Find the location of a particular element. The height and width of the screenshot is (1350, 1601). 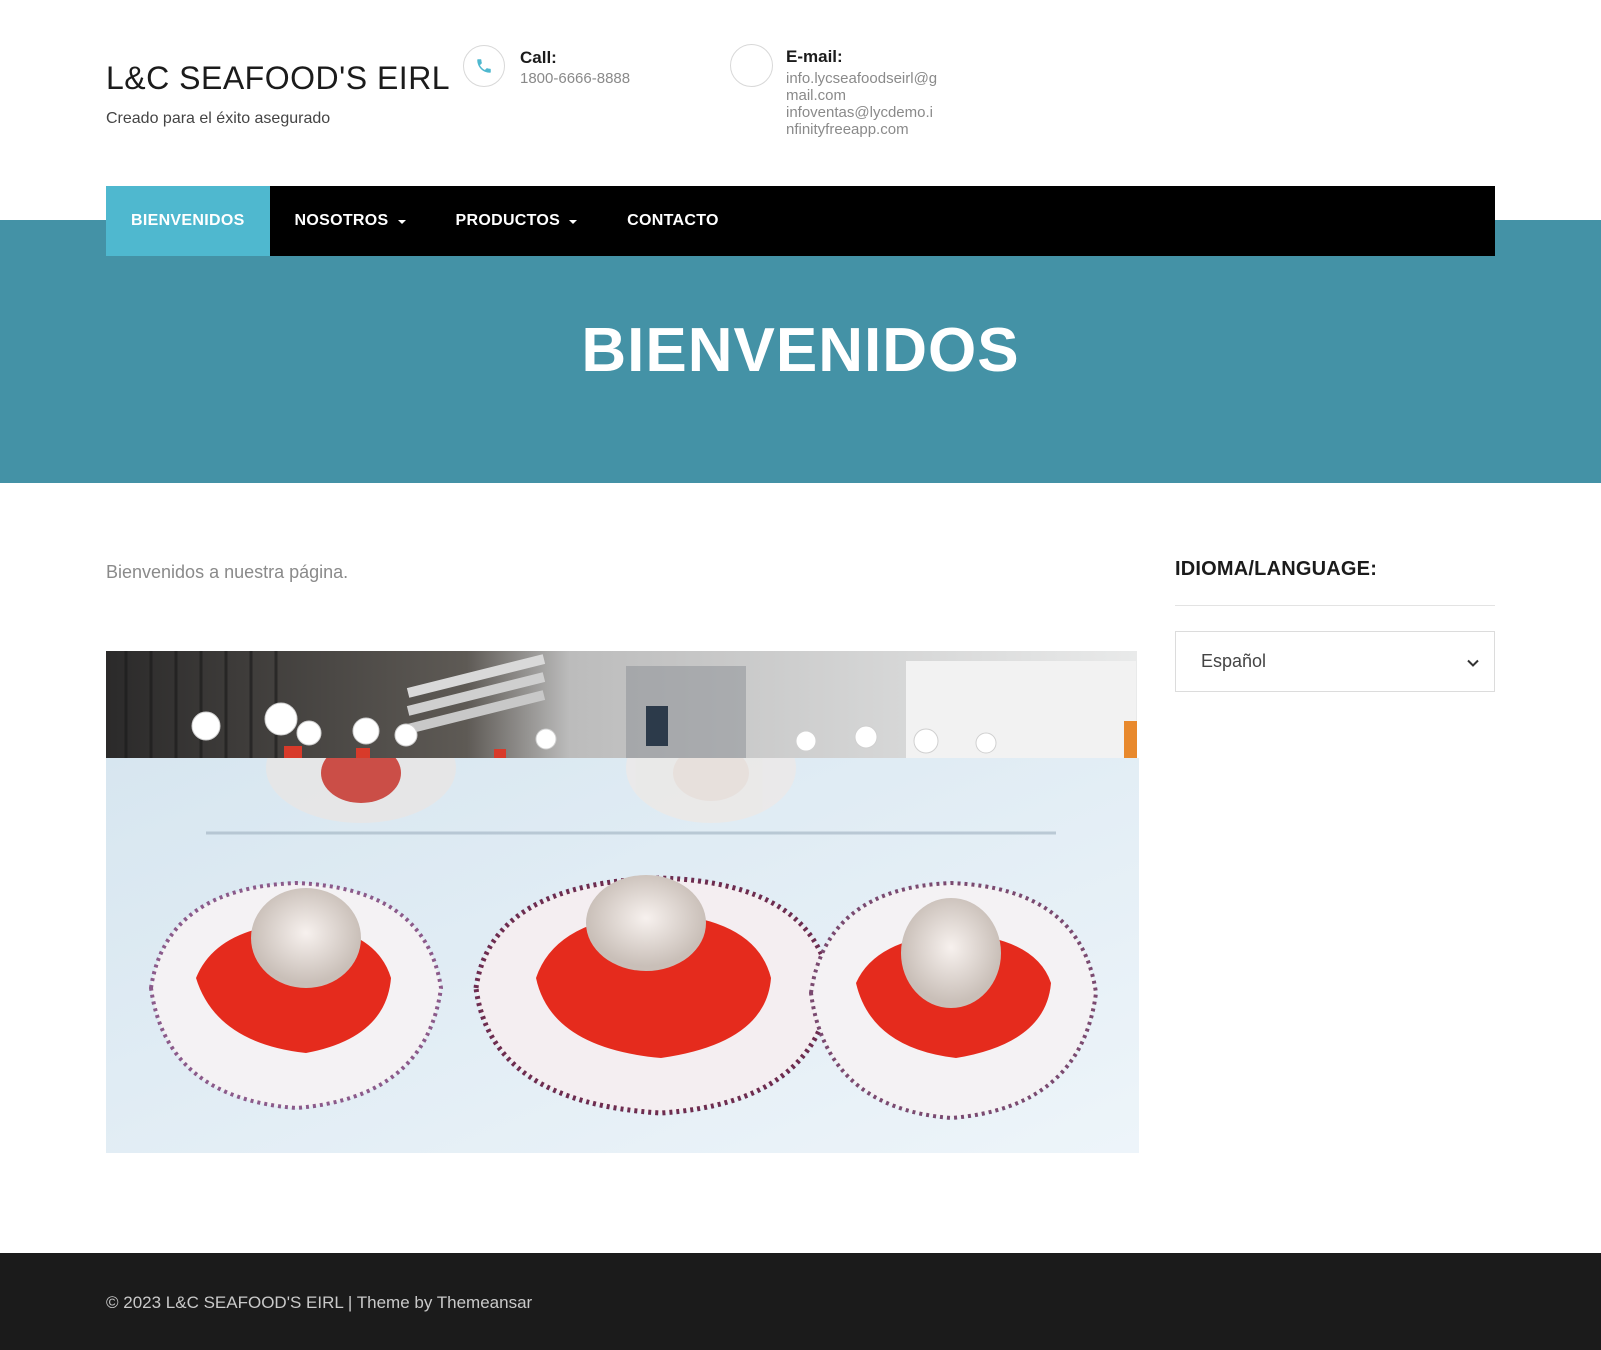

call-contact: Call: 1800-6666-8888 is located at coordinates (573, 75).